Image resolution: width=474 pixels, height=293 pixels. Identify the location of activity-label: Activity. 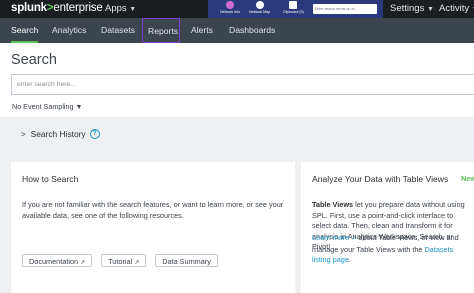
(454, 8).